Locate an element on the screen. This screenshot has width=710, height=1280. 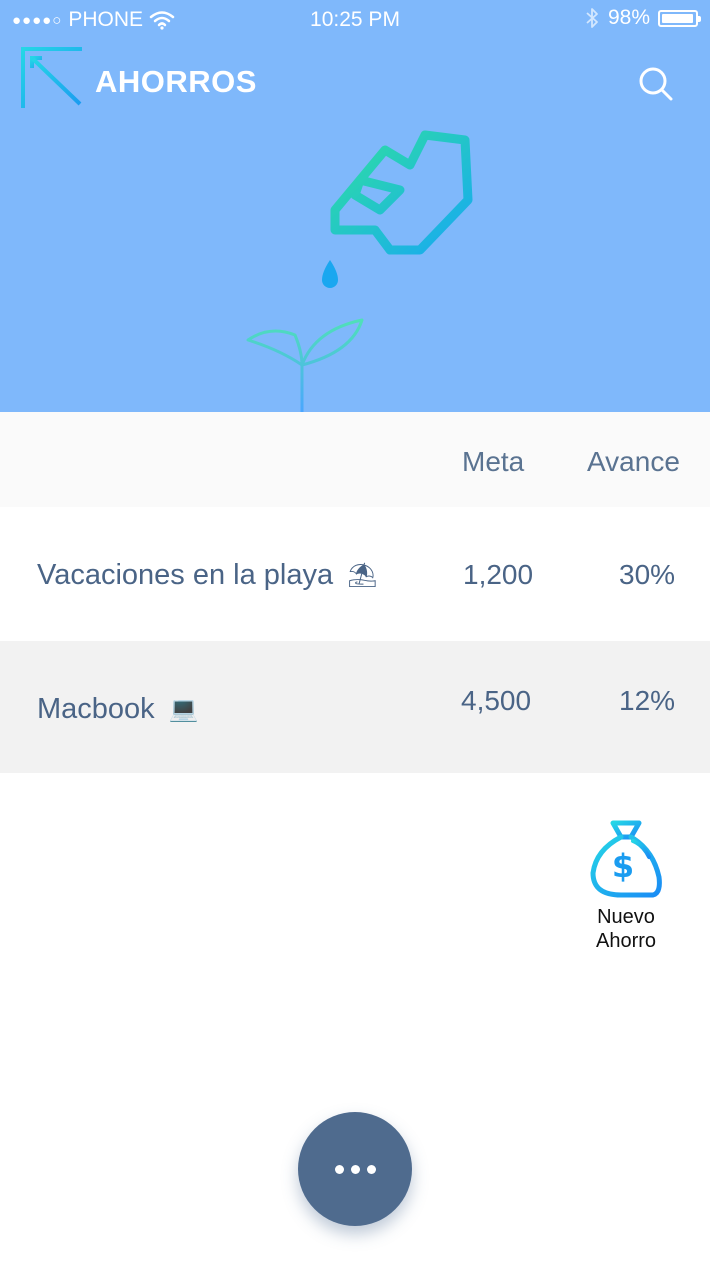
row-name: Macbook 💻 is located at coordinates (118, 709).